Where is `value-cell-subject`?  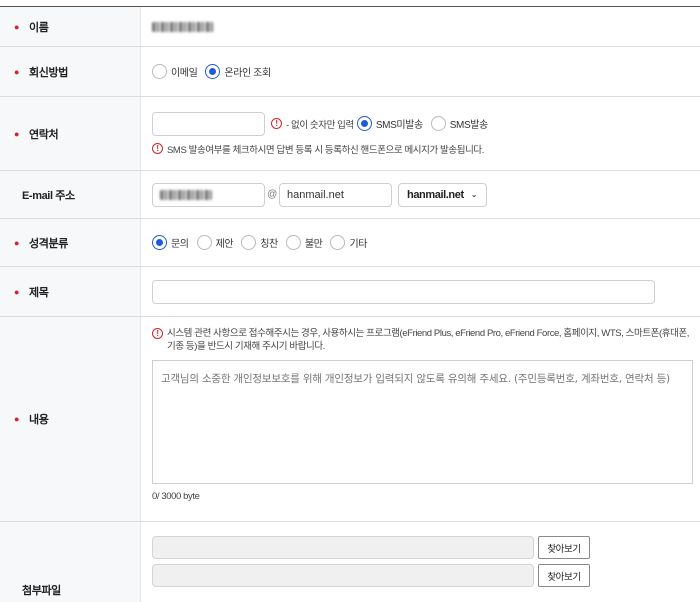 value-cell-subject is located at coordinates (420, 291).